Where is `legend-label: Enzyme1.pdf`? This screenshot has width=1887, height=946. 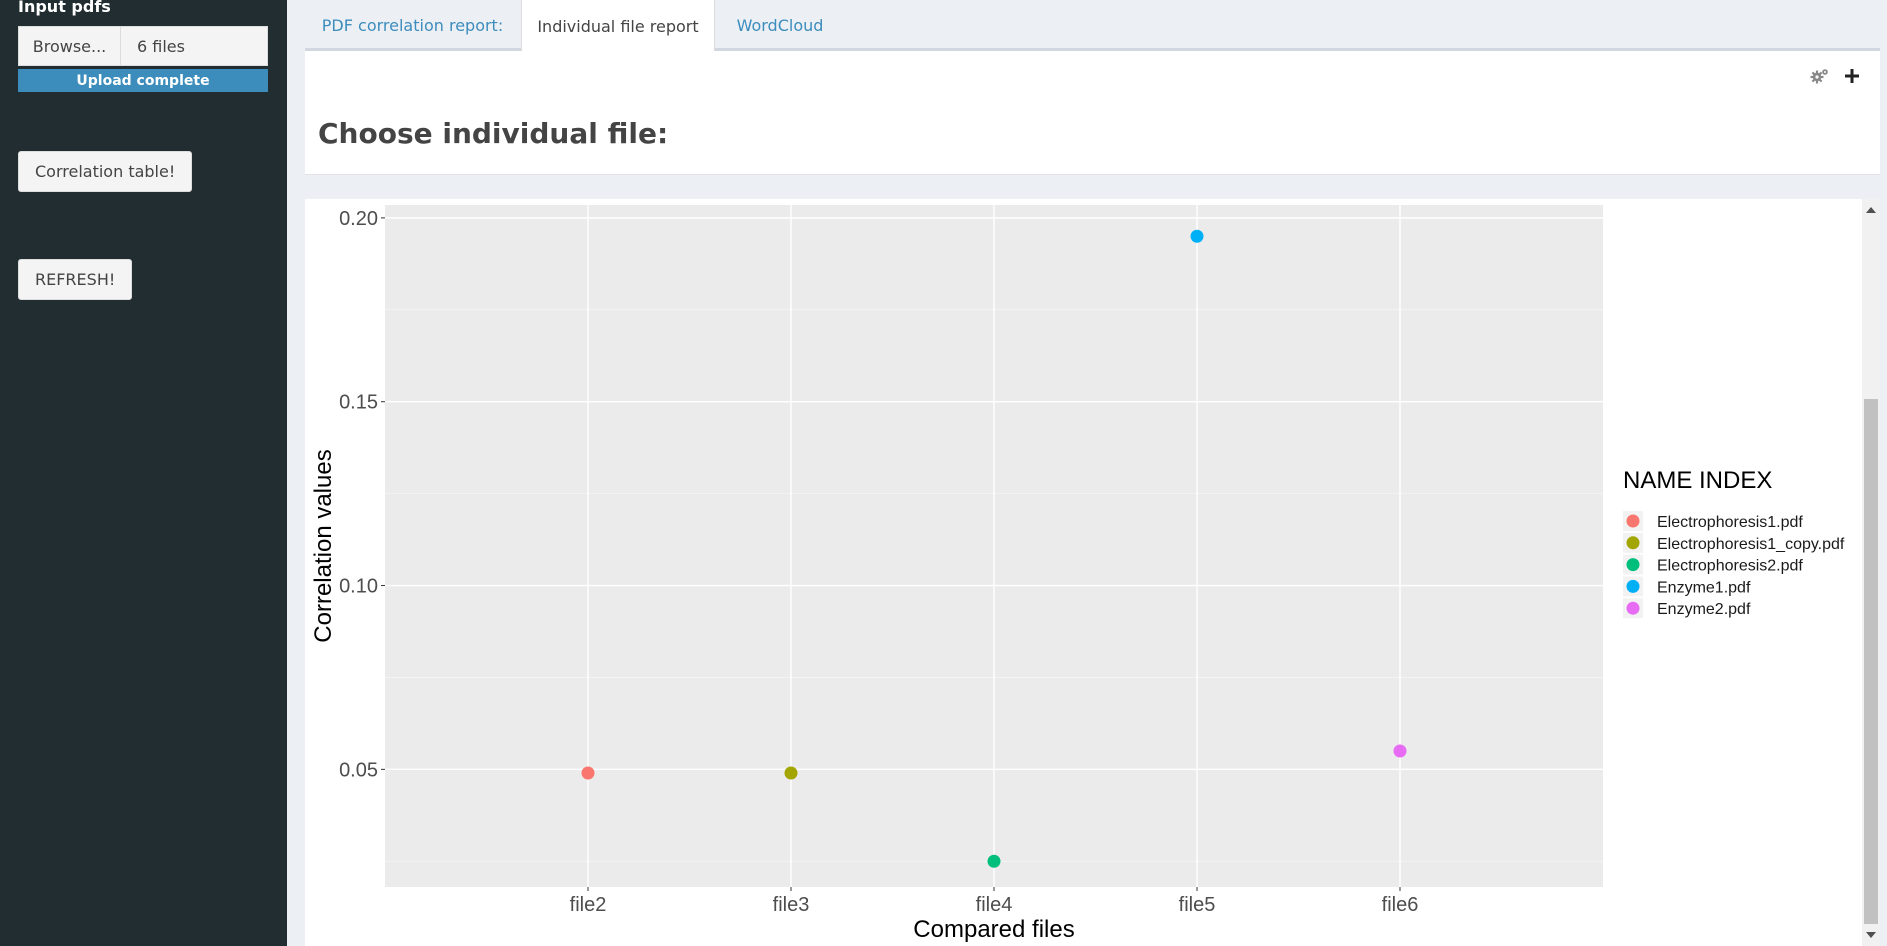 legend-label: Enzyme1.pdf is located at coordinates (1704, 587).